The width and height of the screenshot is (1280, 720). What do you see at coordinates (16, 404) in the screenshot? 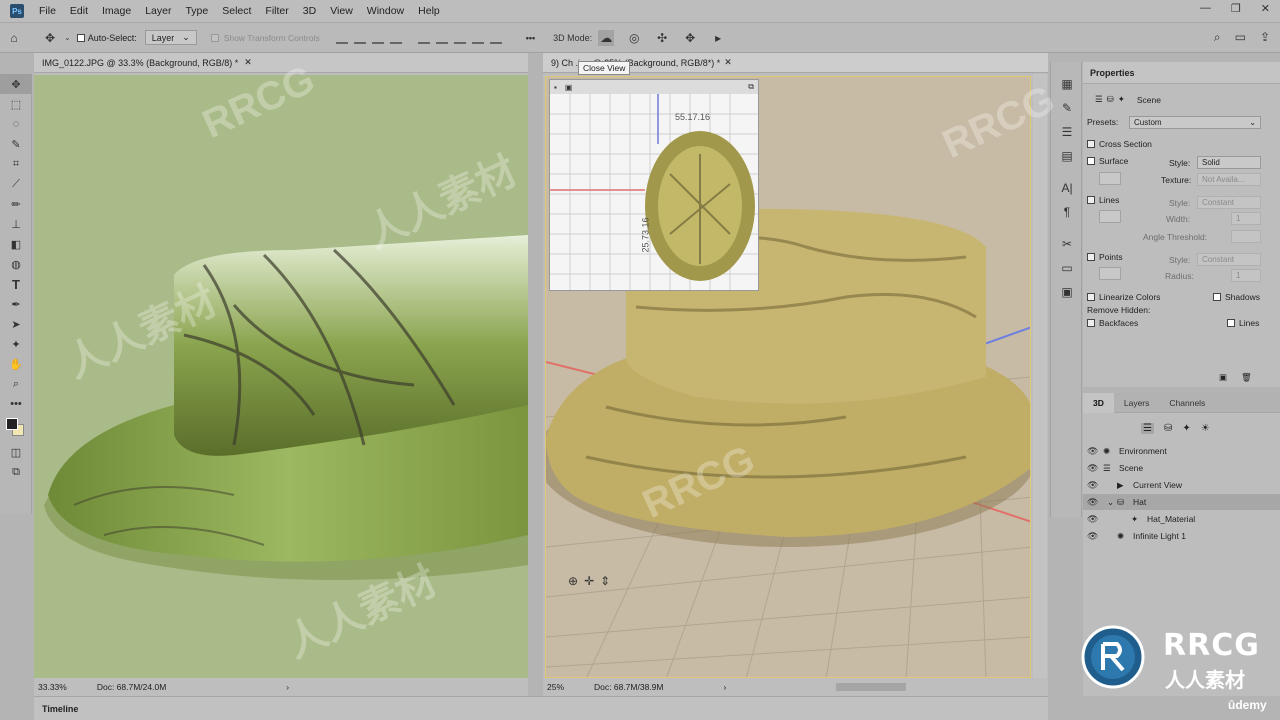
I see `more-tools-icon: •••` at bounding box center [16, 404].